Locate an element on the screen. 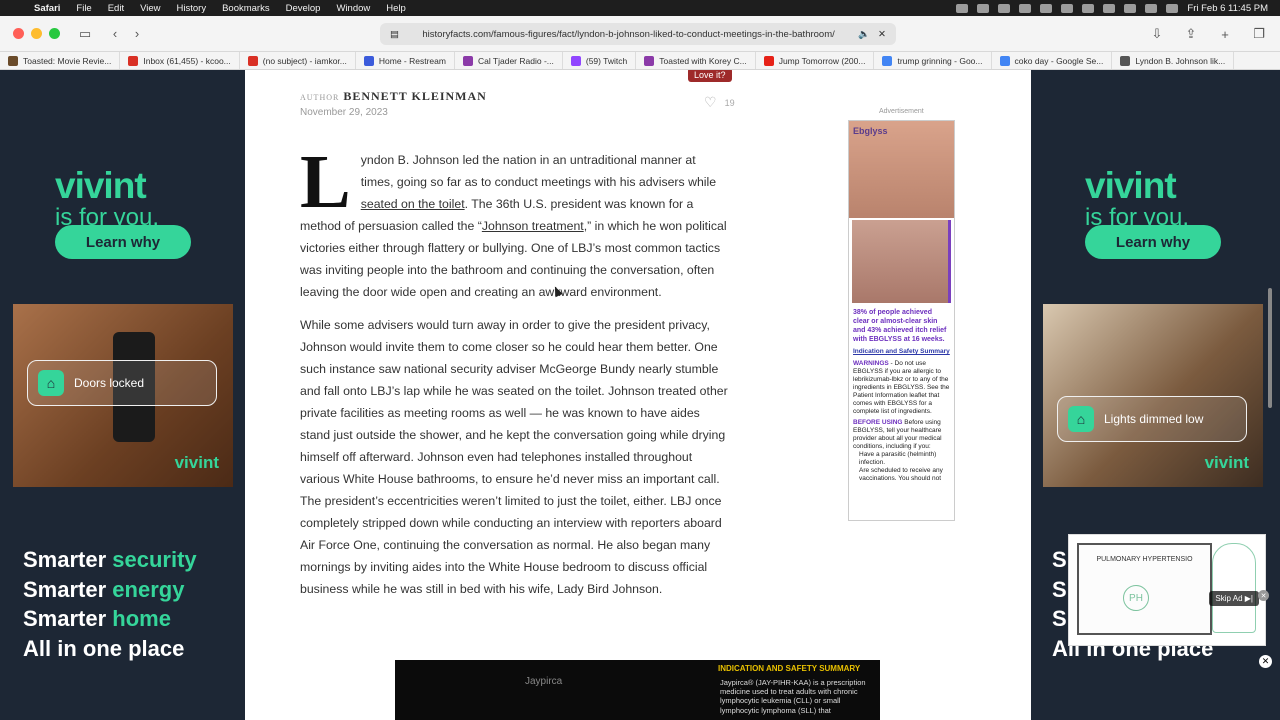  control-center-icon is located at coordinates (1172, 8).